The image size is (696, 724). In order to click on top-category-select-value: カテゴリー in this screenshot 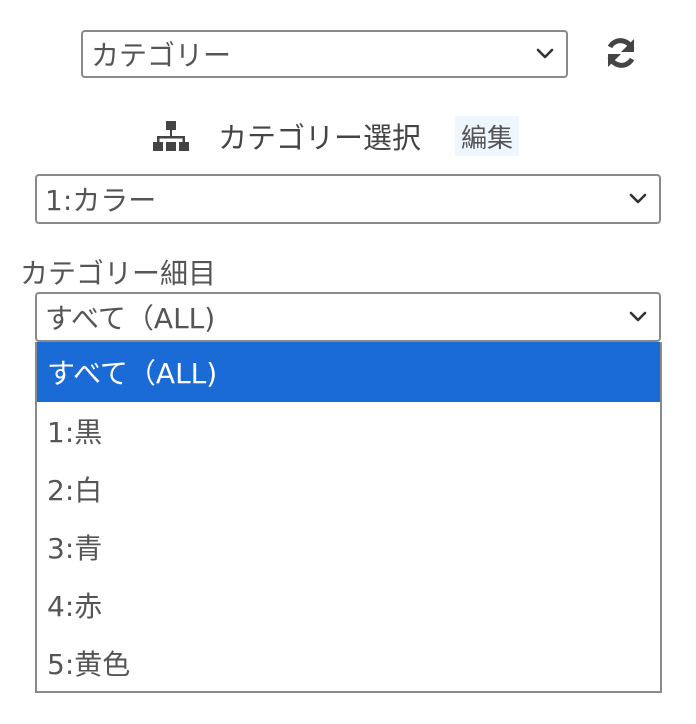, I will do `click(161, 55)`.